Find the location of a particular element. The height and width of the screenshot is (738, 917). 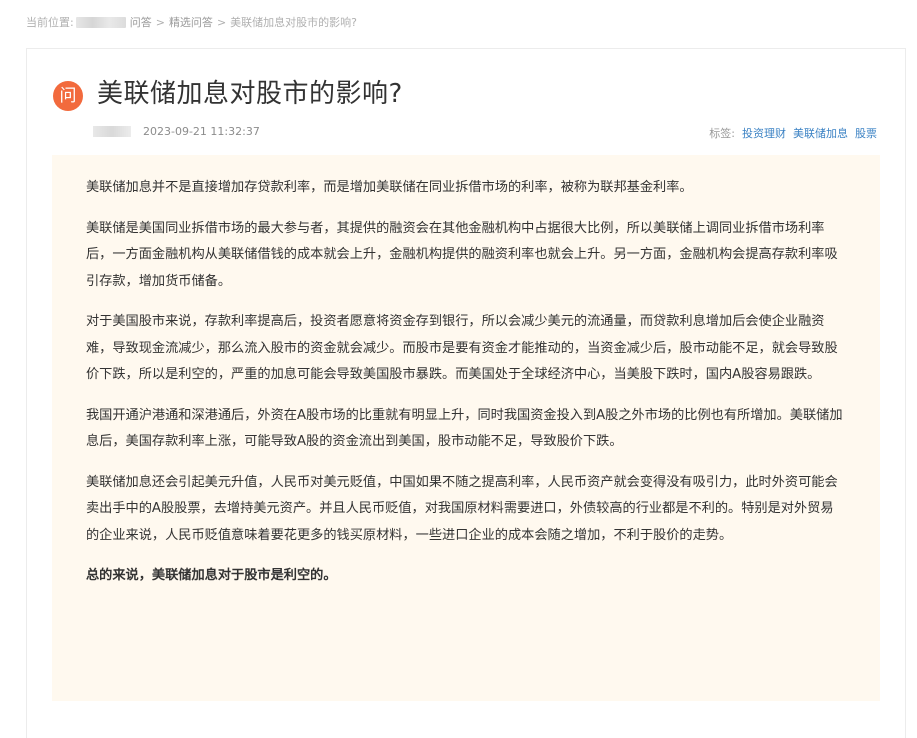

breadcrumb-link-qa: 问答 is located at coordinates (141, 22).